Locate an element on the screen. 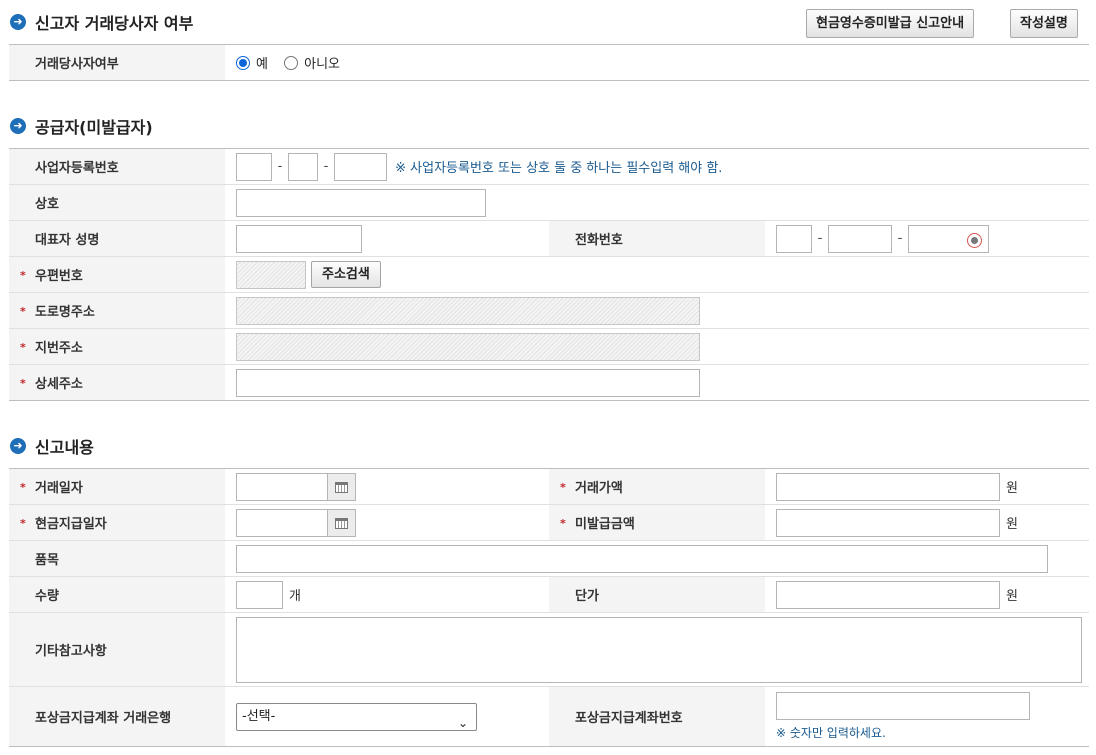 This screenshot has width=1096, height=755. phone-part3-input is located at coordinates (948, 238).